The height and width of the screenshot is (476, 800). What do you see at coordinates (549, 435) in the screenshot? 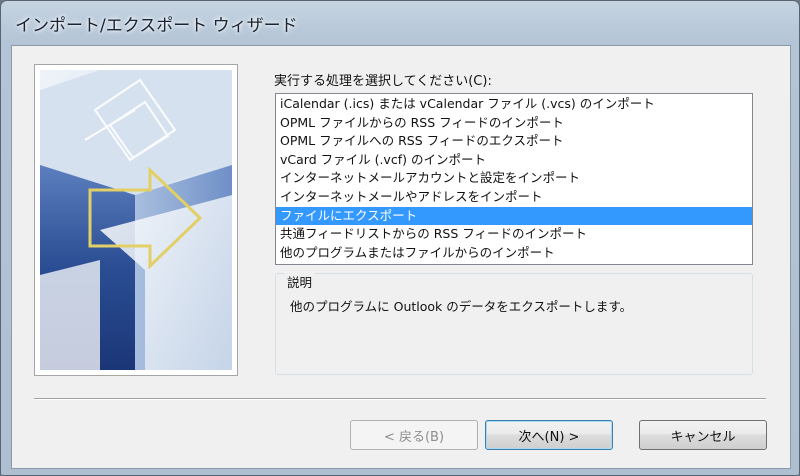
I see `next-button: 次へ(N) >` at bounding box center [549, 435].